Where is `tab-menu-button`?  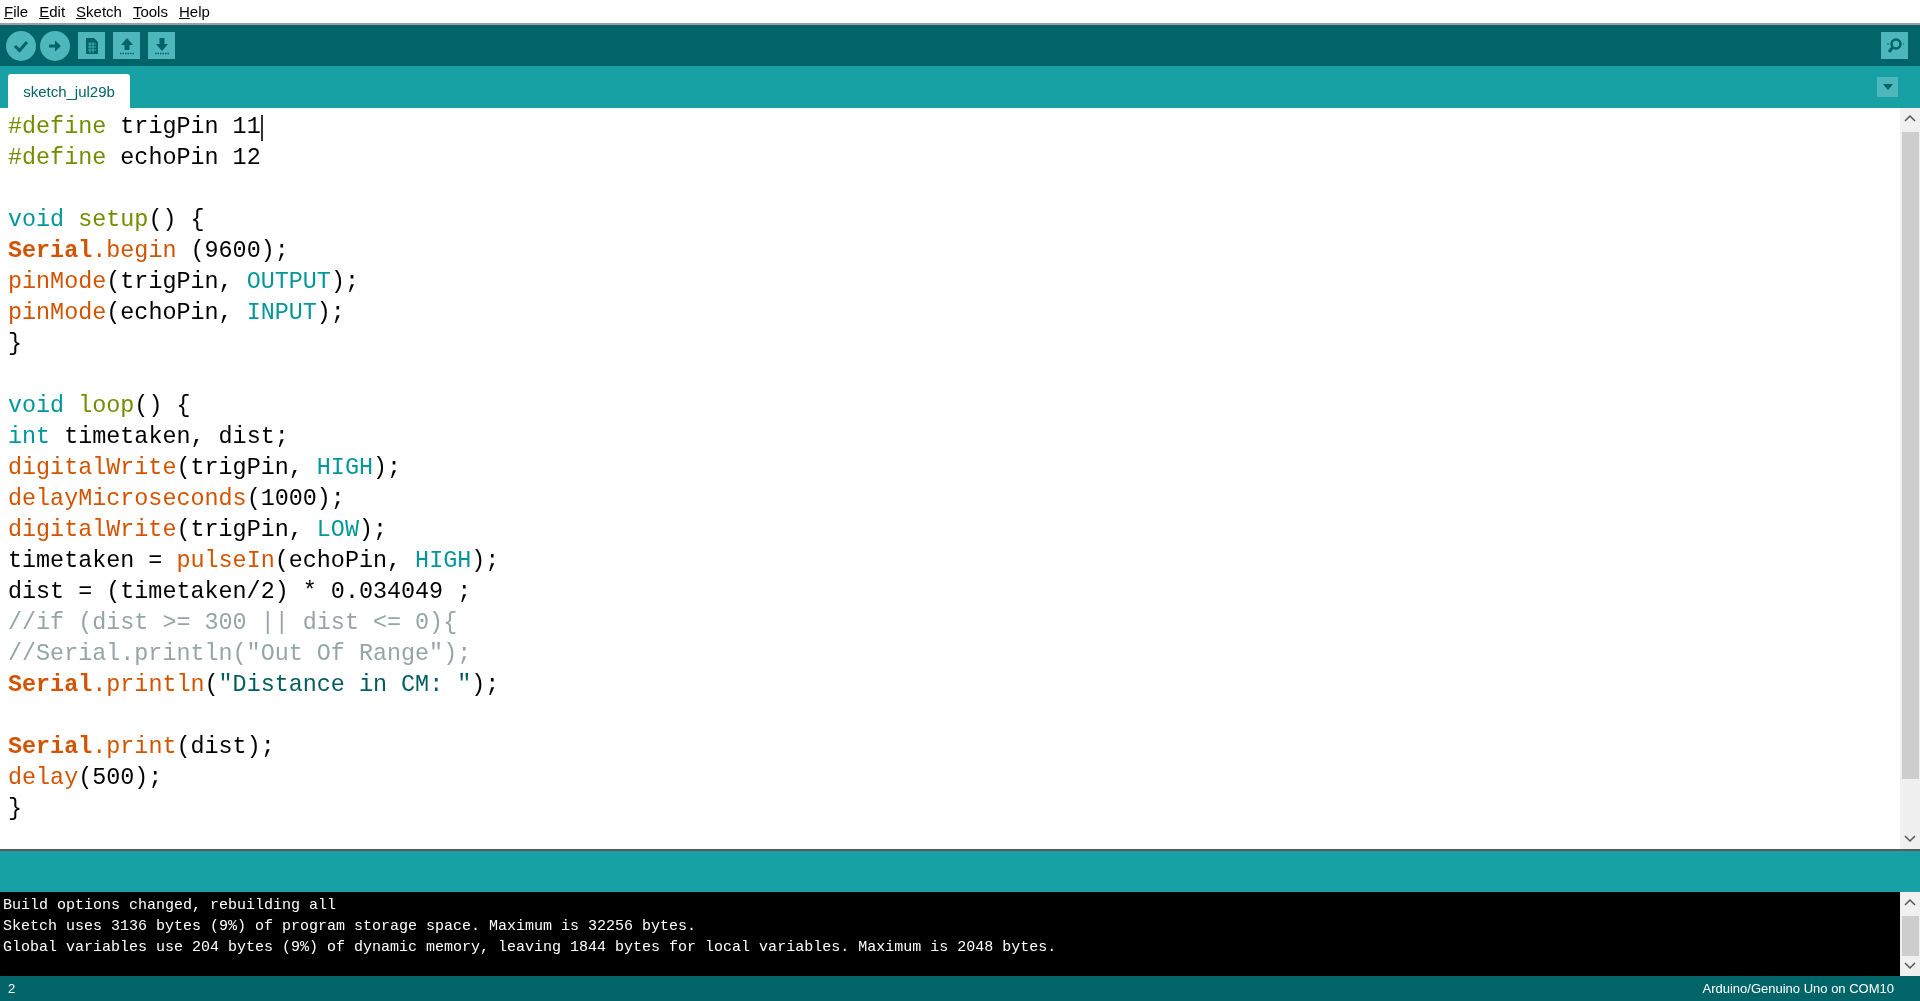
tab-menu-button is located at coordinates (1887, 87).